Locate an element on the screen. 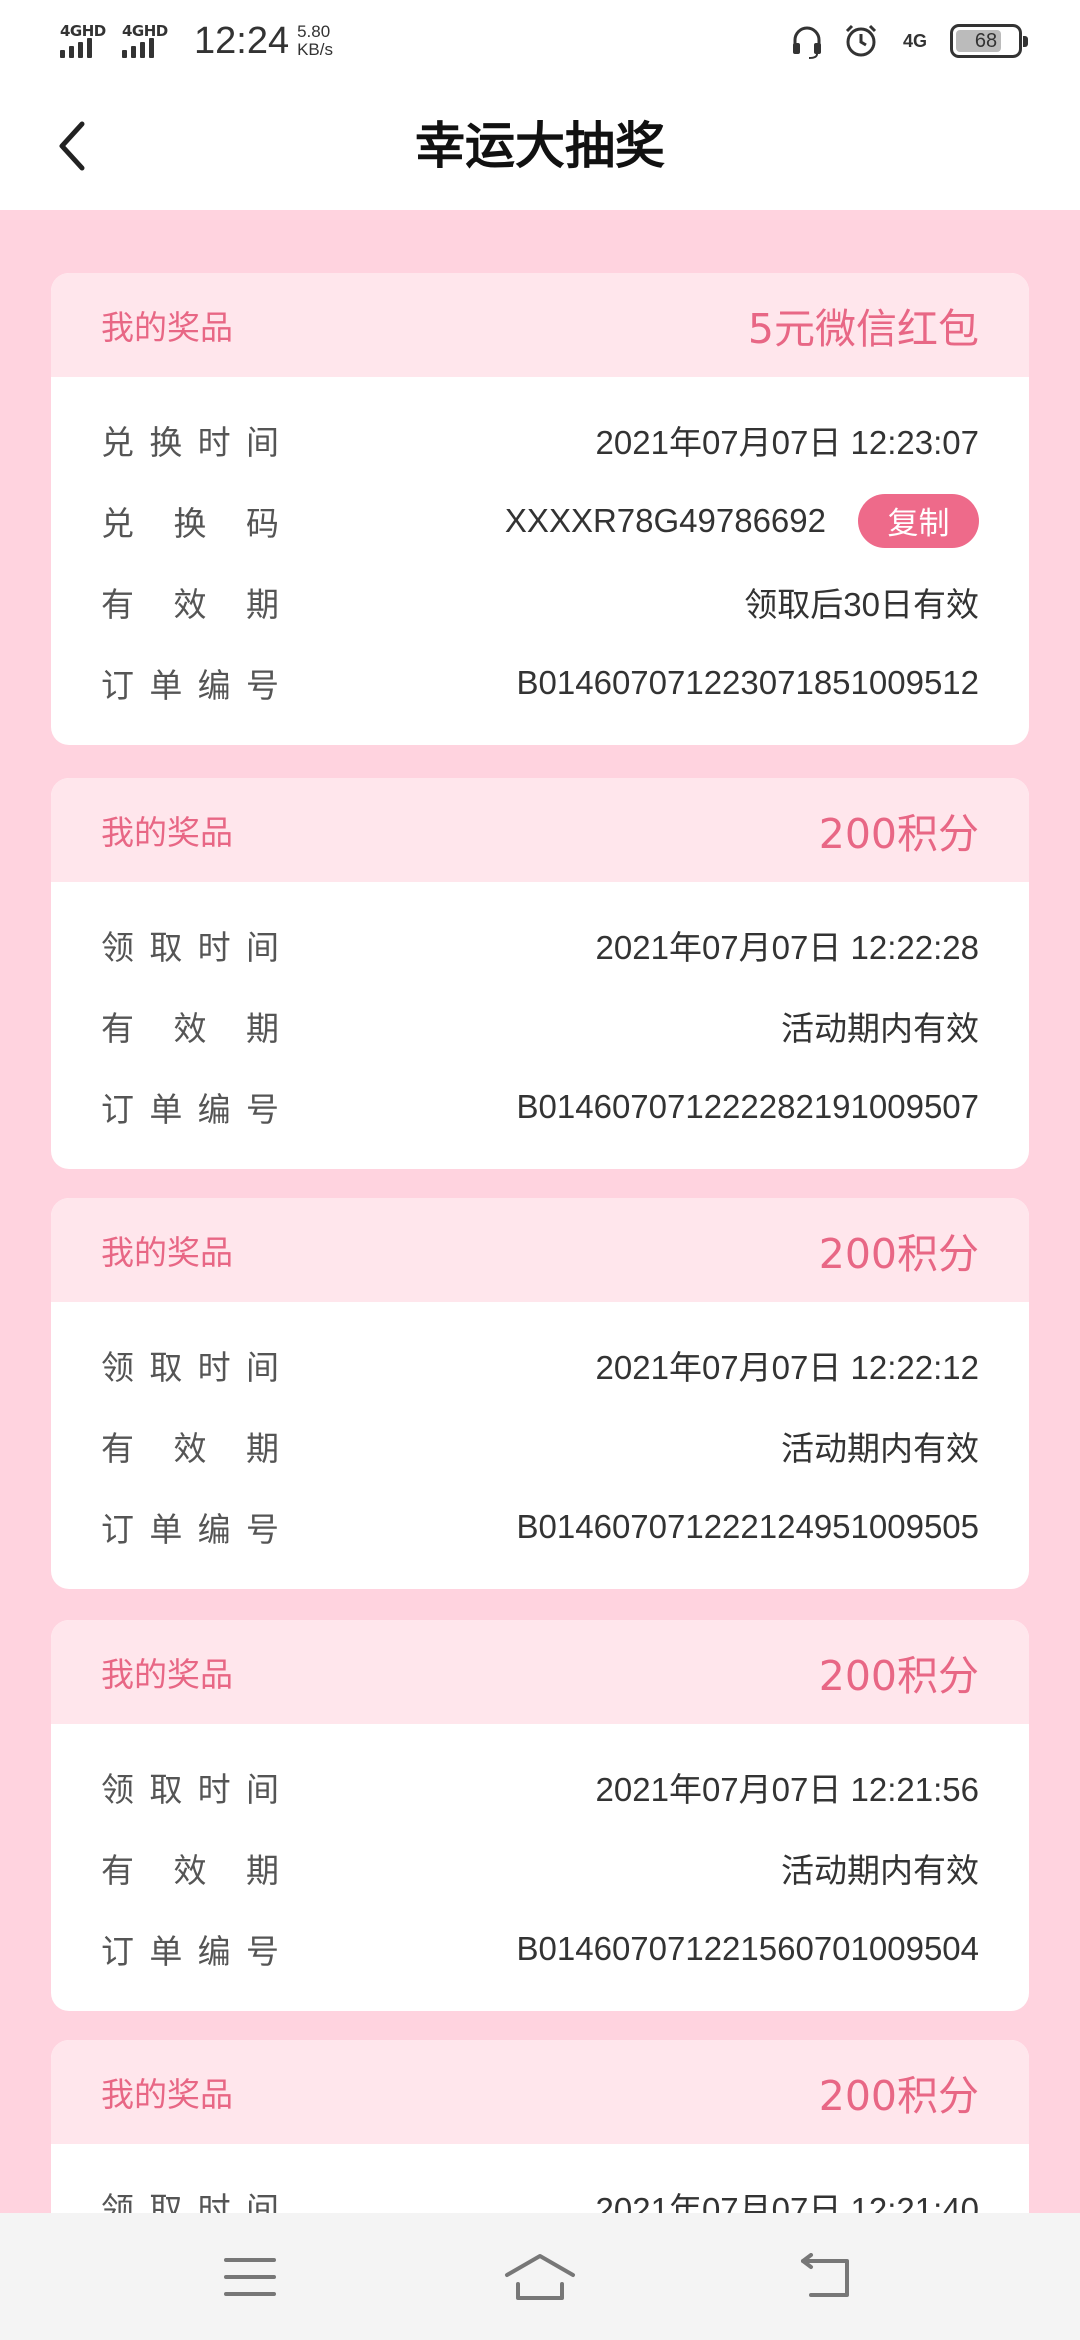  speed-value: 5.80 is located at coordinates (314, 31).